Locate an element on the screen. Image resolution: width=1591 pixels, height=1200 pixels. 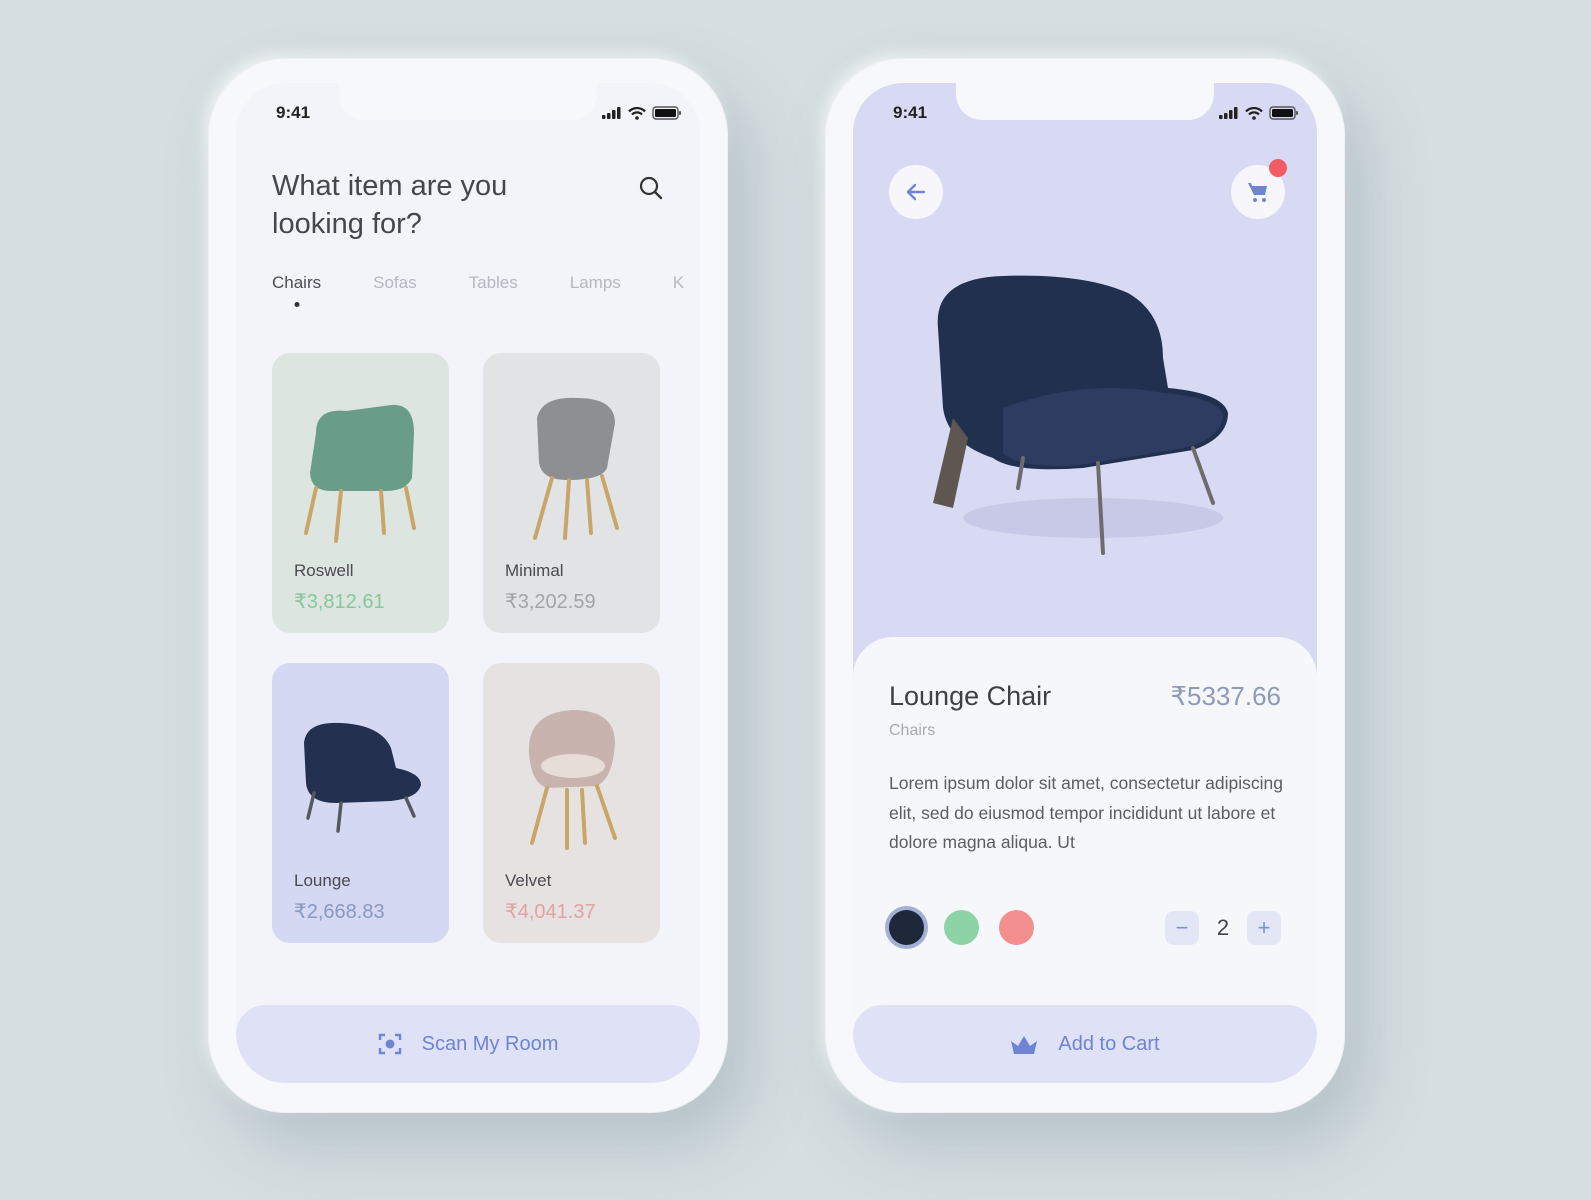
product-card-minimal: Minimal ₹3,202.59 is located at coordinates (571, 493).